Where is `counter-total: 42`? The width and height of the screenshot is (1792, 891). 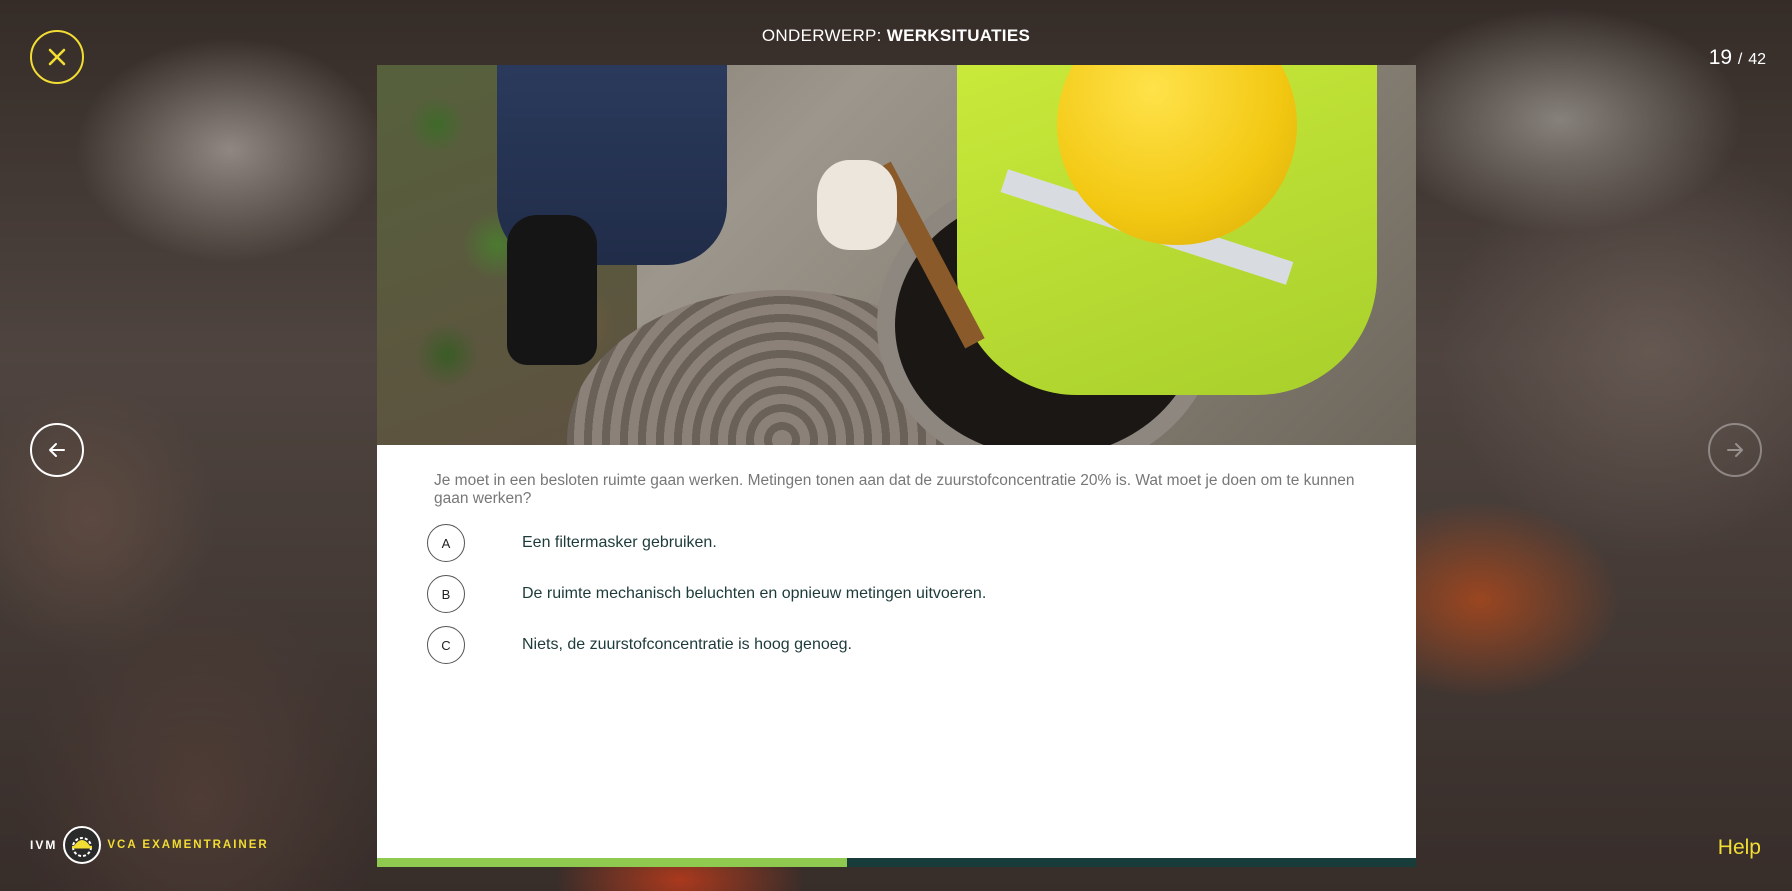 counter-total: 42 is located at coordinates (1757, 59).